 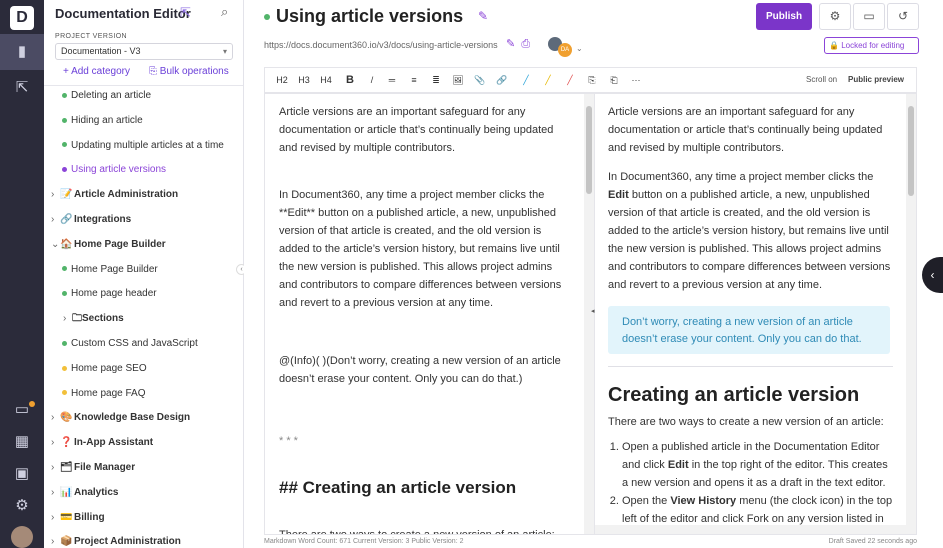 I want to click on toolbar-button: B, so click(x=350, y=80).